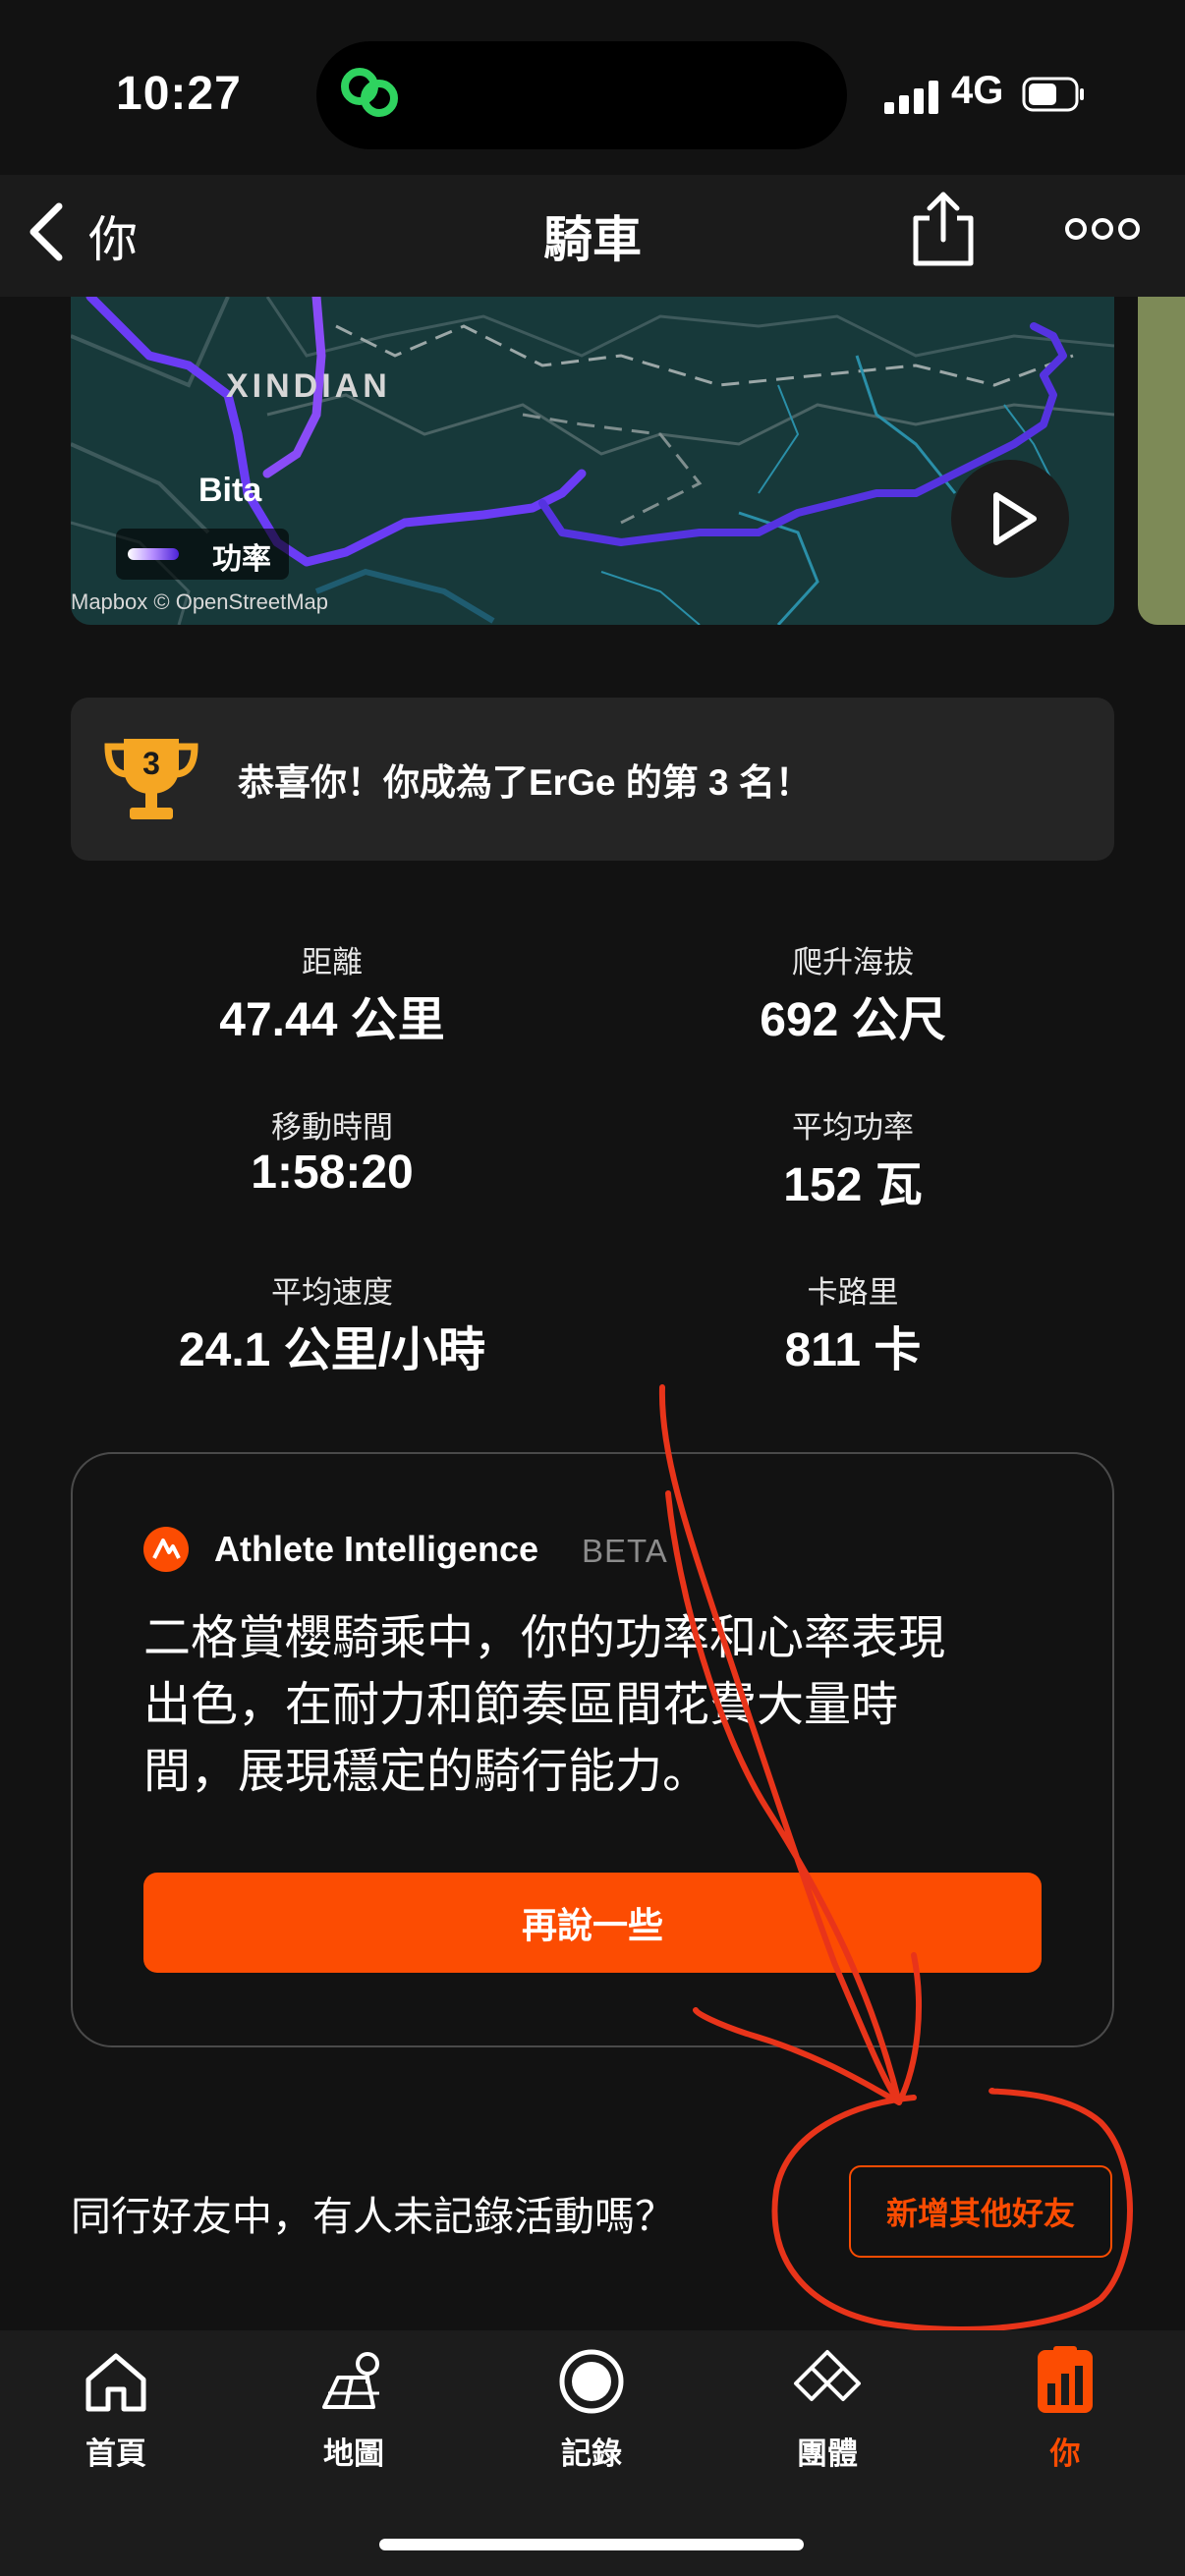  I want to click on tab-maps-label: 地圖, so click(353, 2453).